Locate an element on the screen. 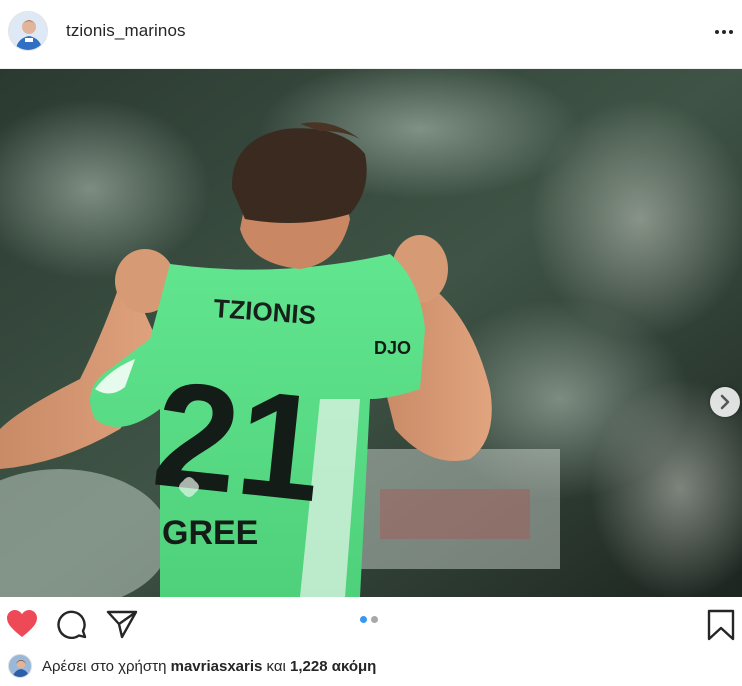 This screenshot has width=742, height=686. post-header: tzionis_marinos is located at coordinates (371, 34).